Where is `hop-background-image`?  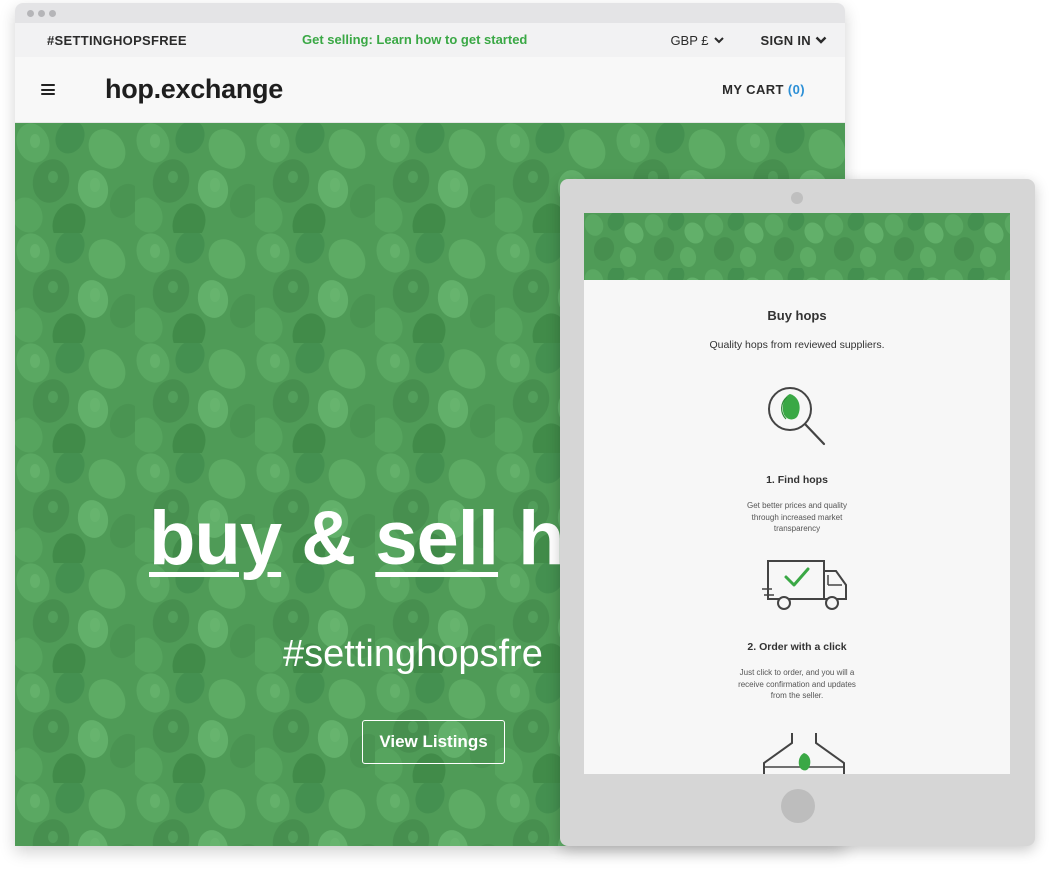
hop-background-image is located at coordinates (797, 246).